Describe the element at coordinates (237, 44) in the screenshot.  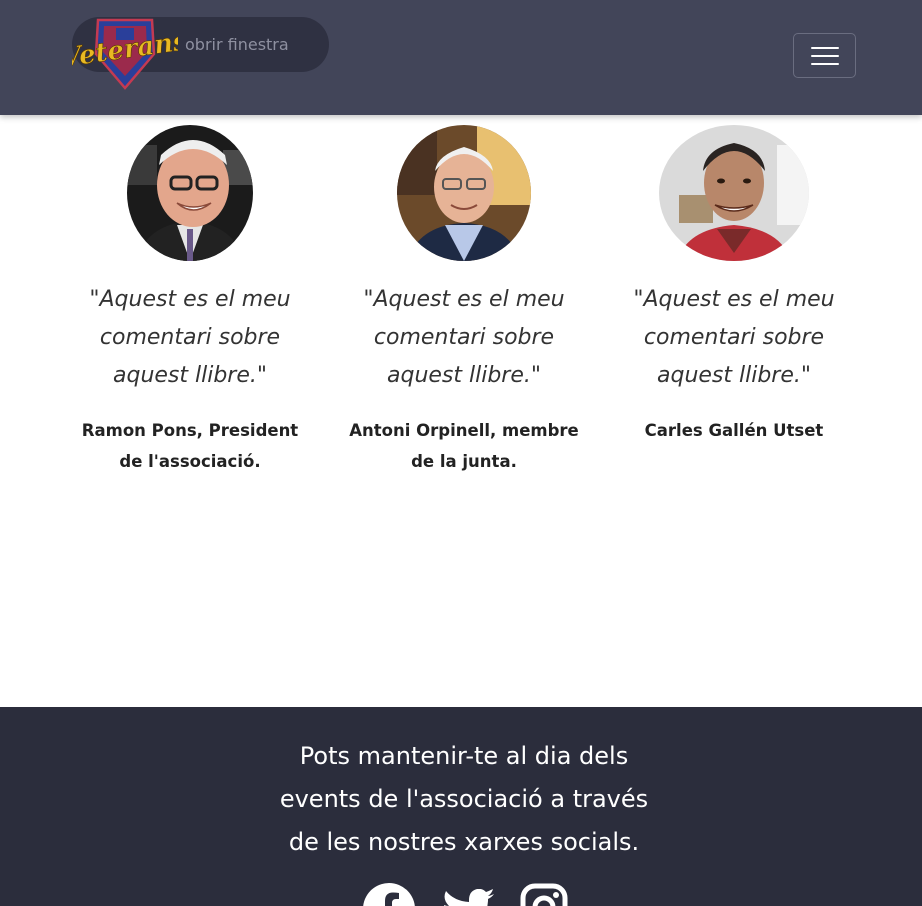
I see `open-window-label: obrir finestra` at that location.